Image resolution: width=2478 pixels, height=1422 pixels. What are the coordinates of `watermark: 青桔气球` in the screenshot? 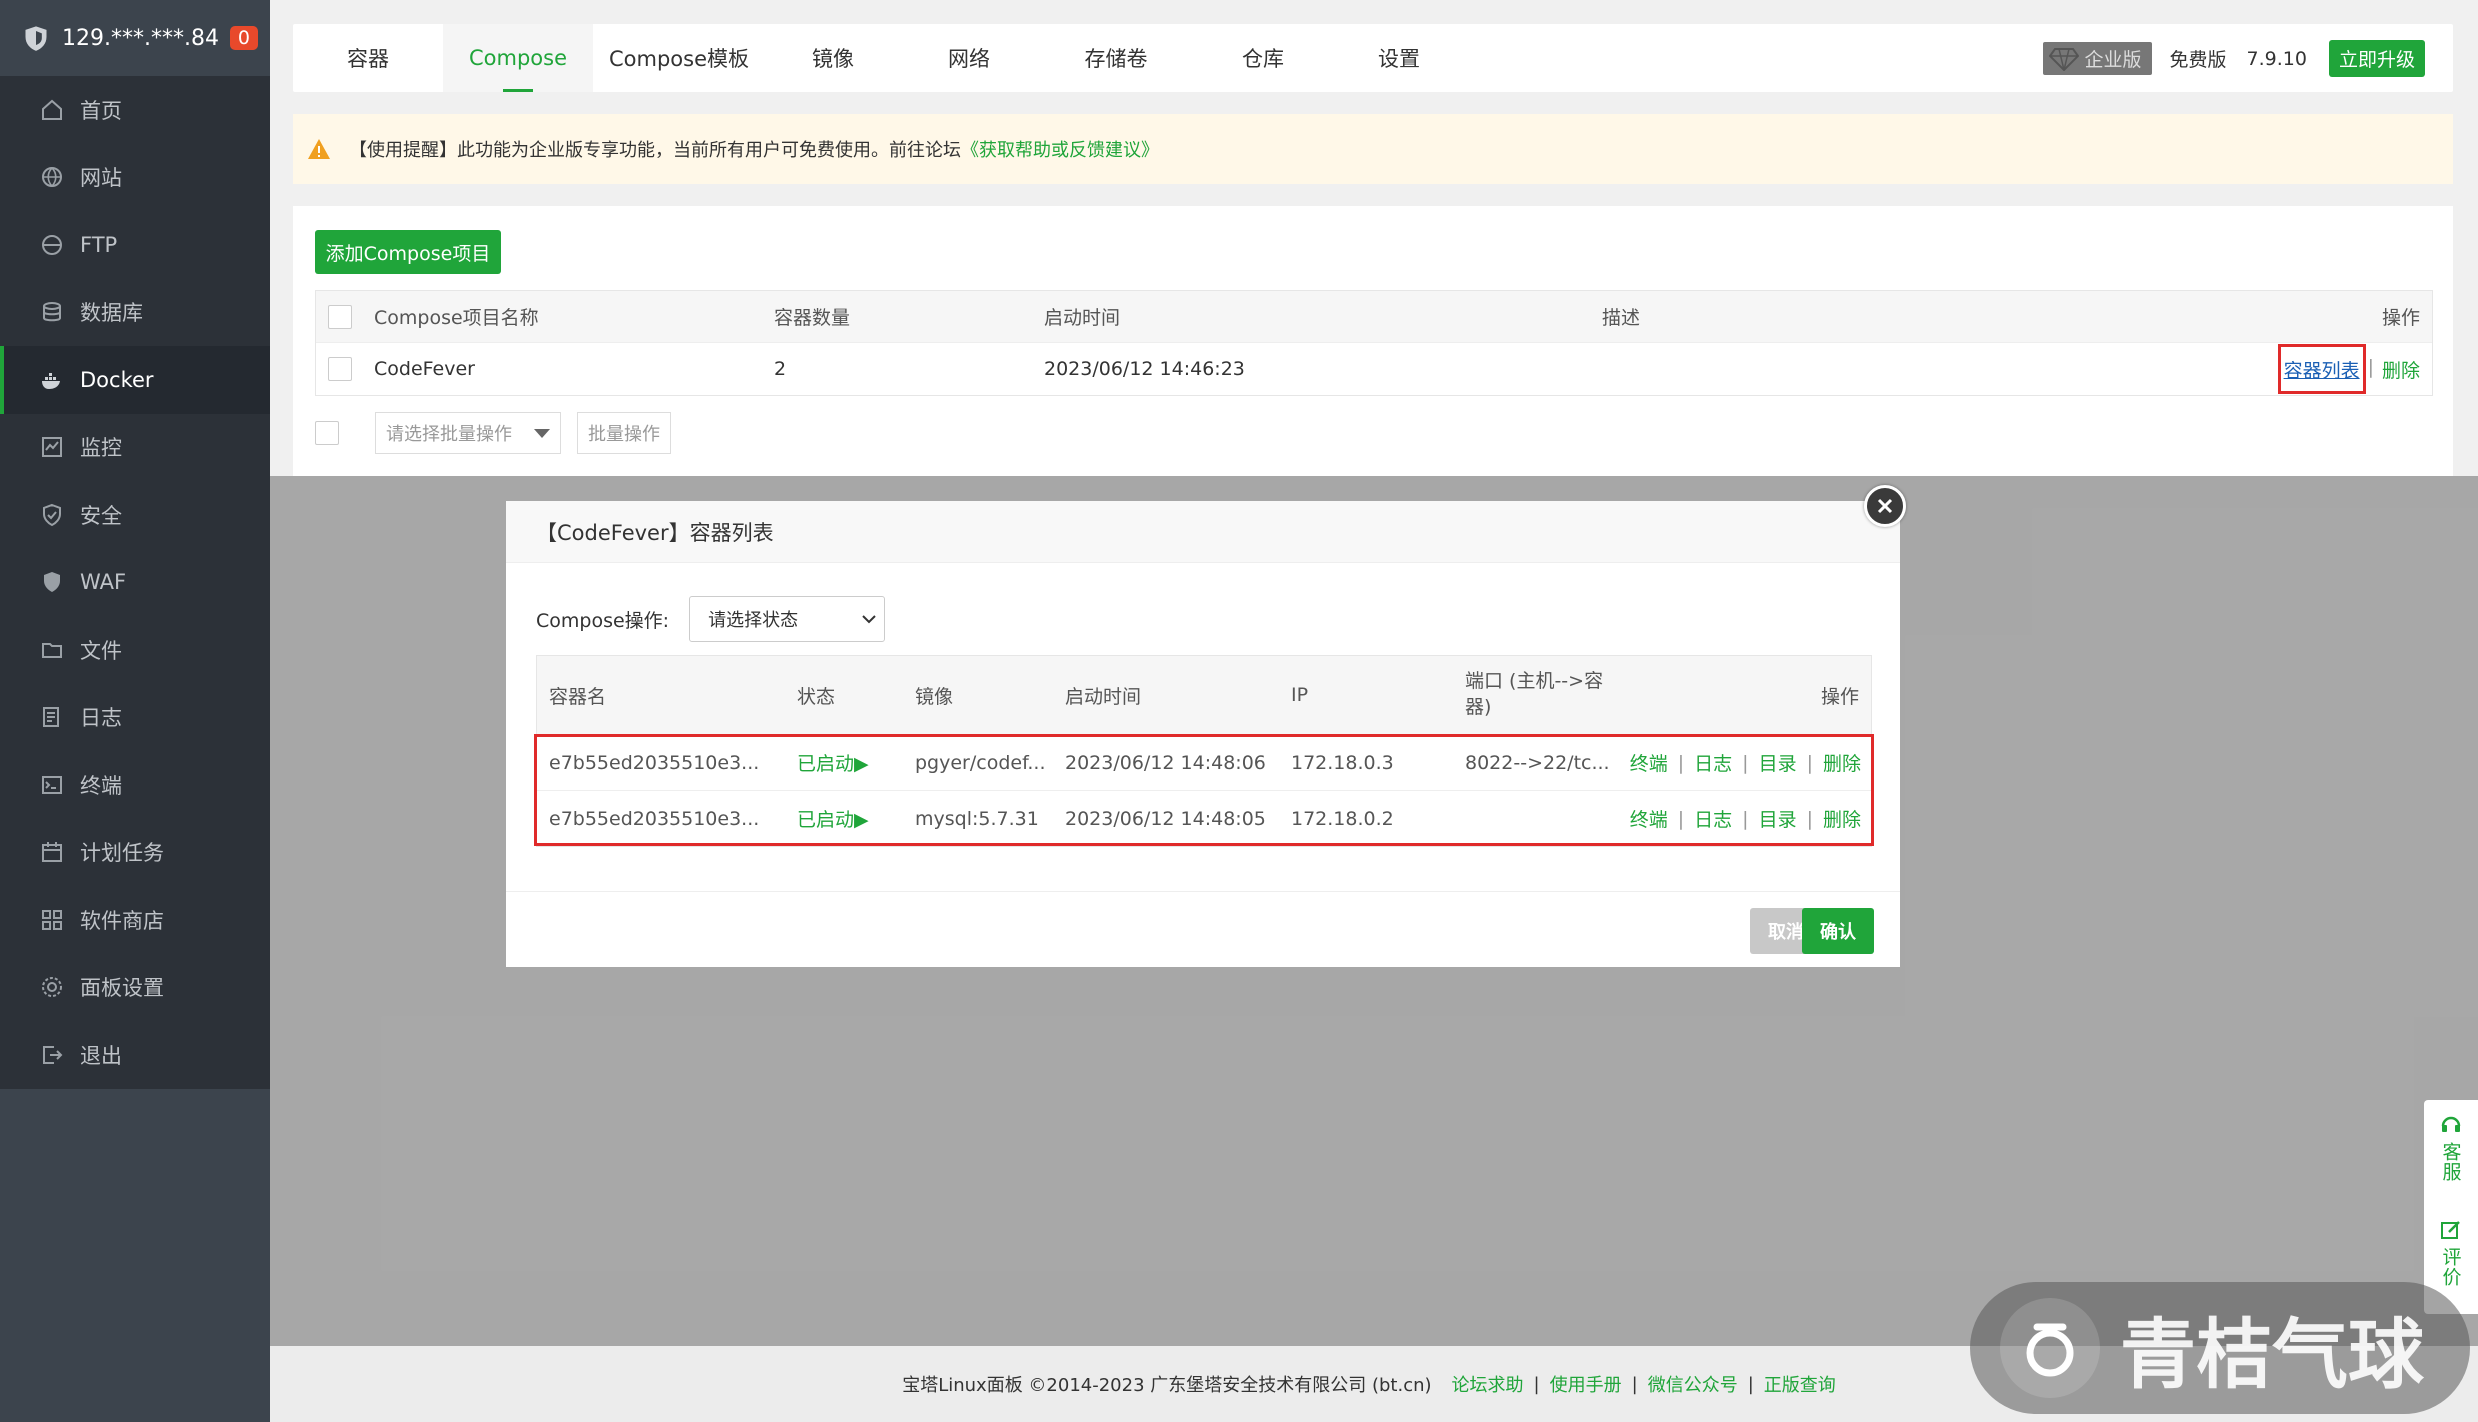 It's located at (2220, 1348).